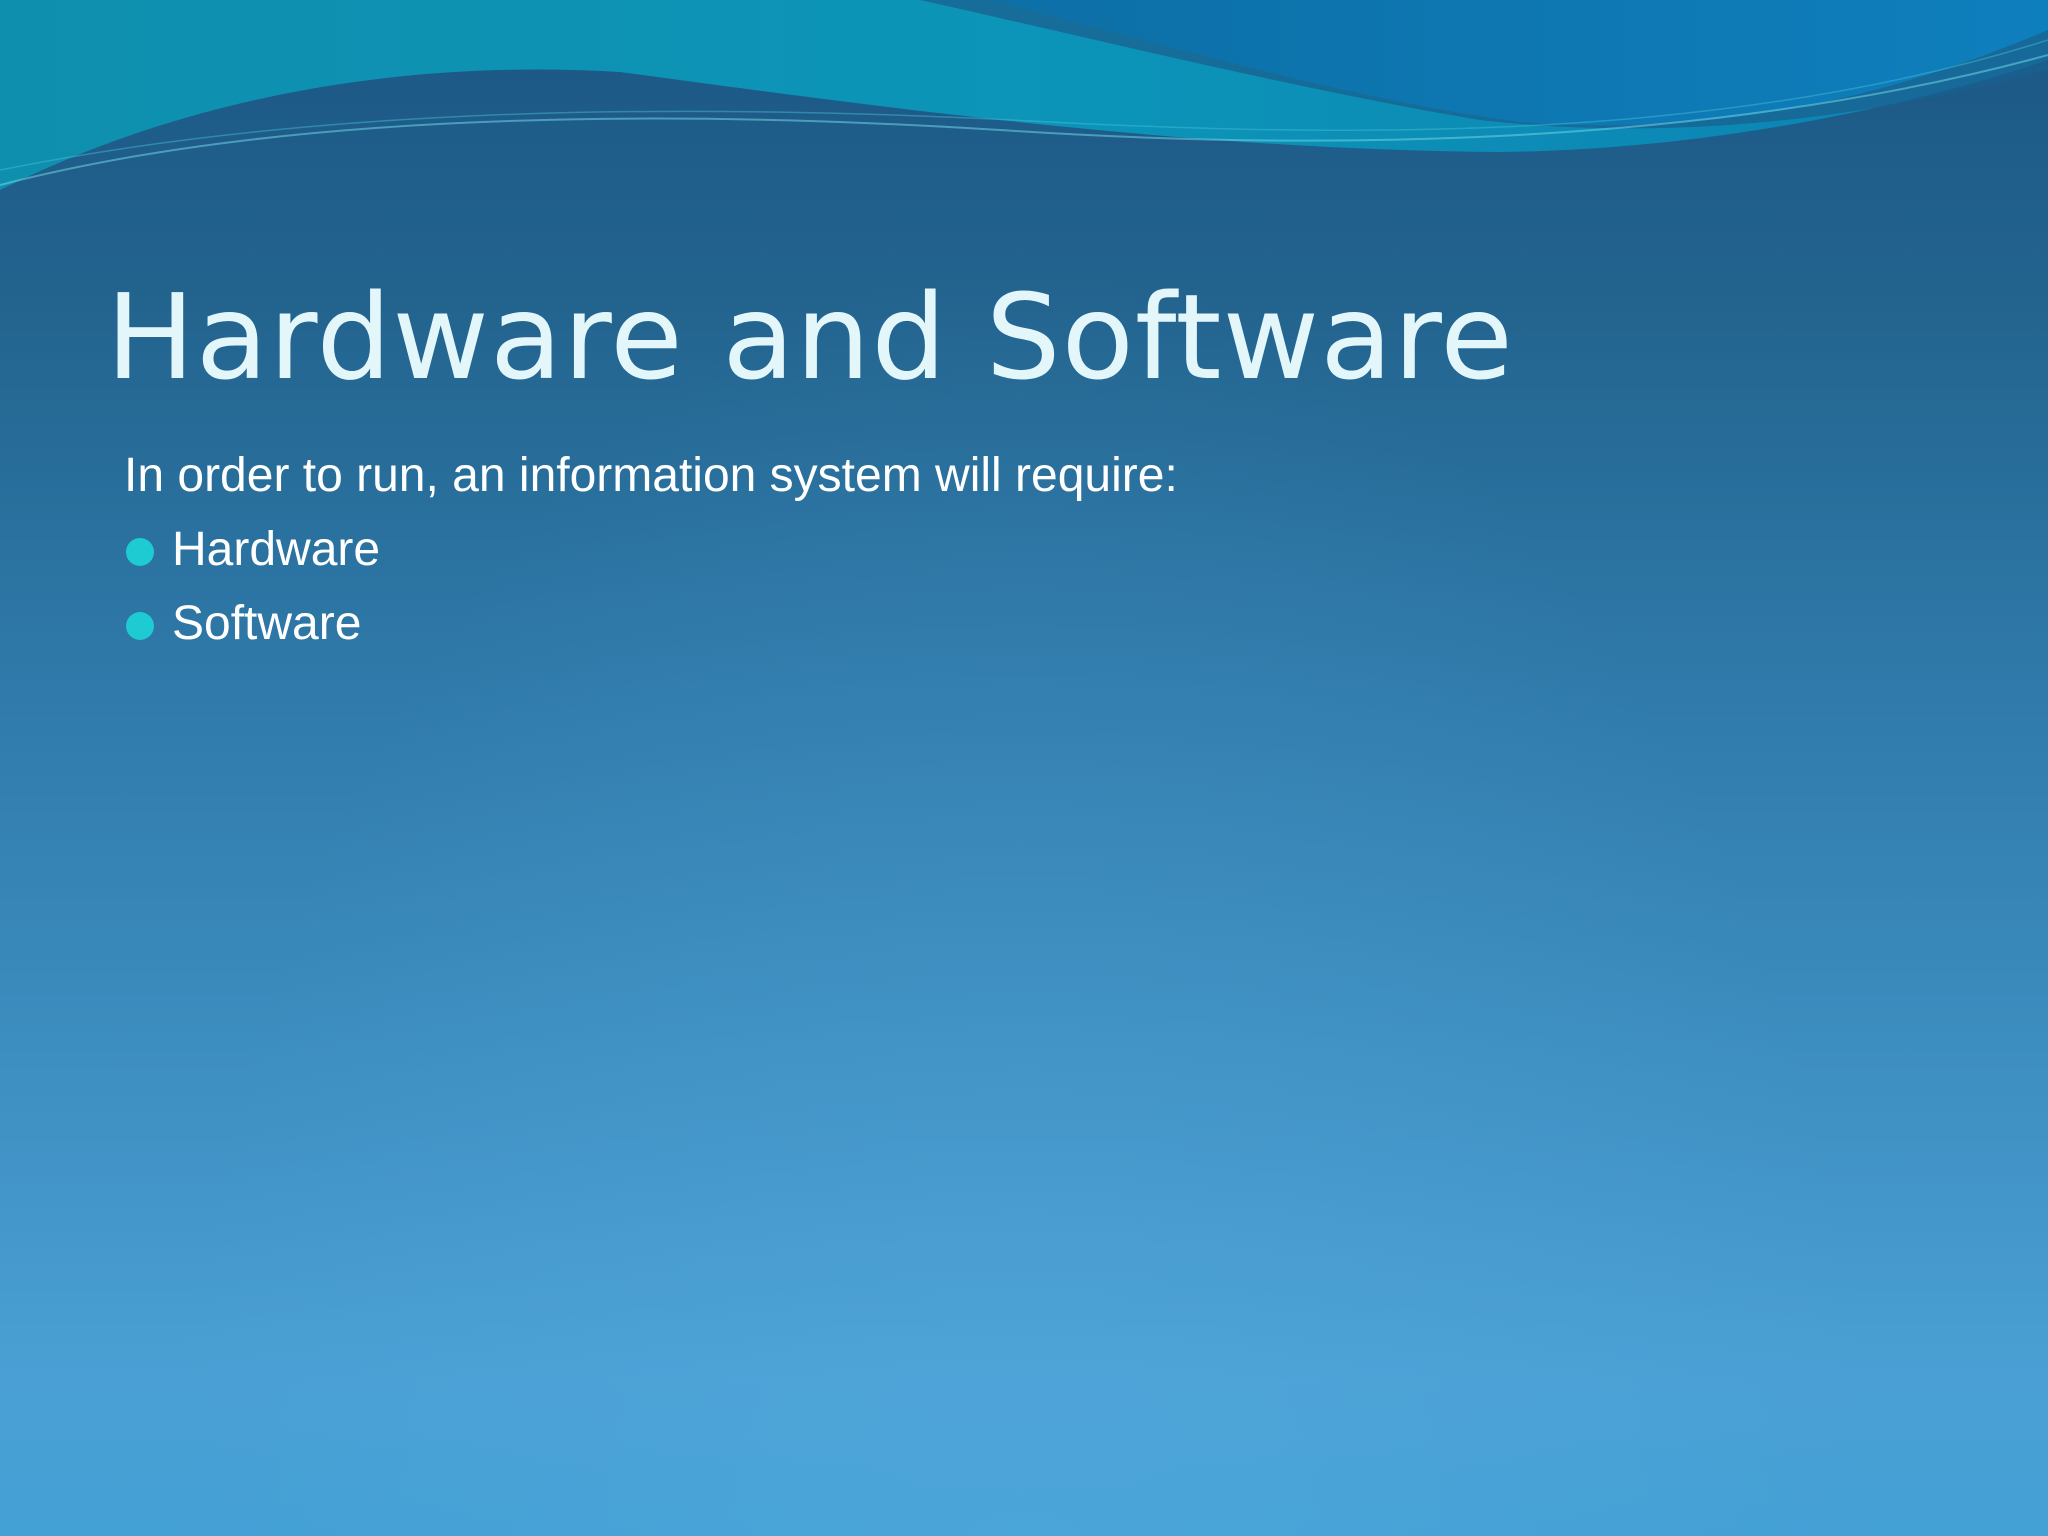  Describe the element at coordinates (276, 549) in the screenshot. I see `bullet-label: Hardware` at that location.